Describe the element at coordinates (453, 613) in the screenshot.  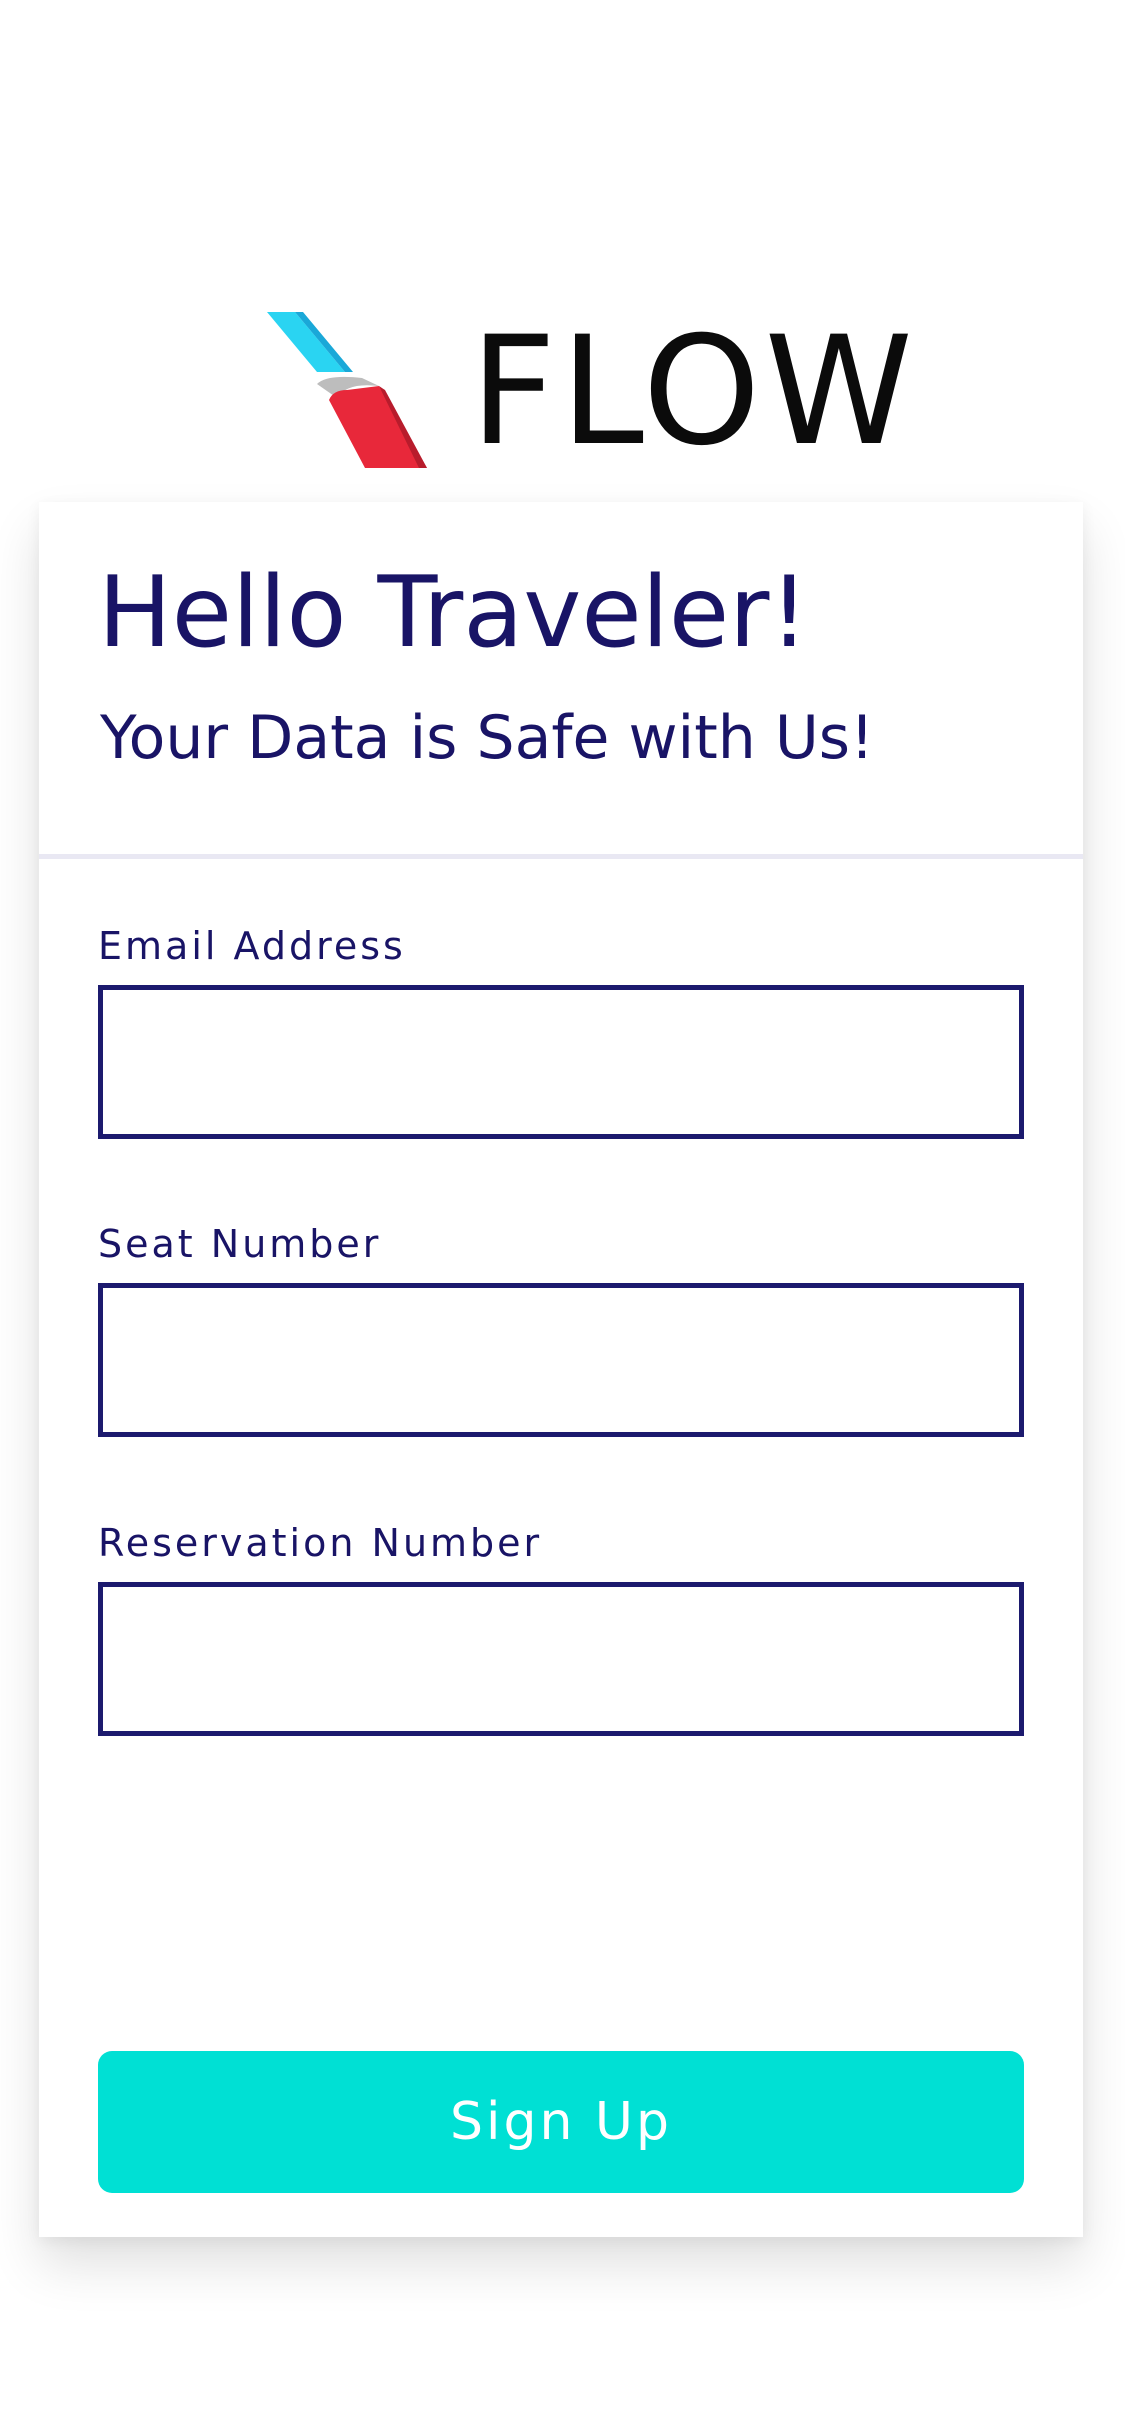
I see `greeting-title: Hello Traveler!` at that location.